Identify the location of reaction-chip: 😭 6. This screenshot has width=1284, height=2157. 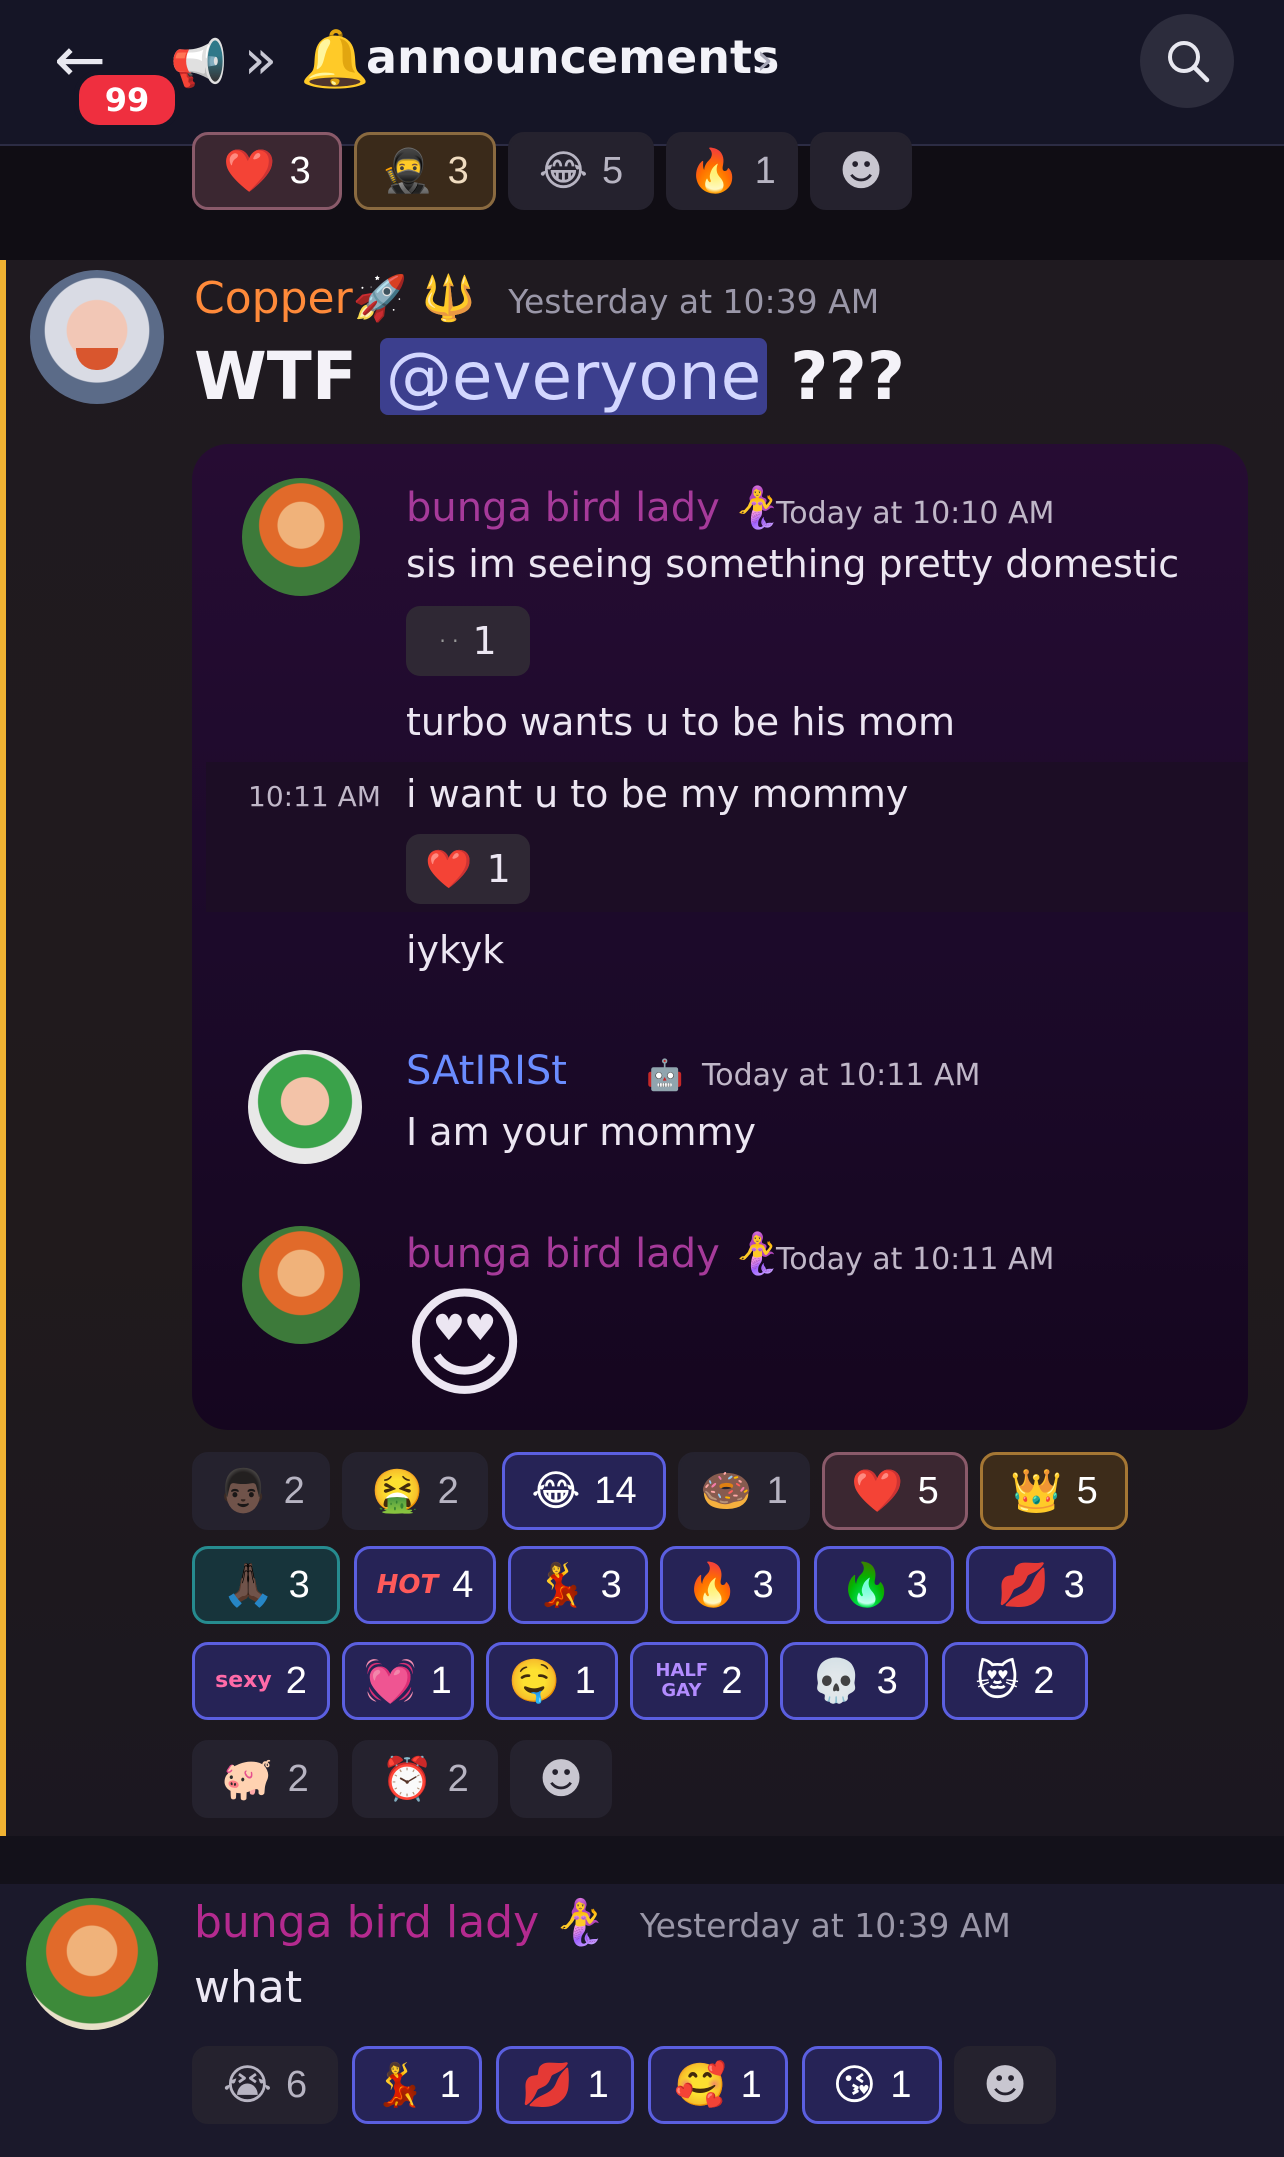
(265, 2085).